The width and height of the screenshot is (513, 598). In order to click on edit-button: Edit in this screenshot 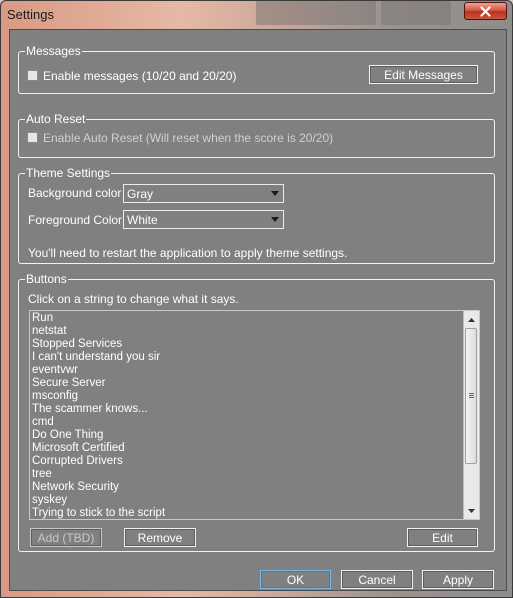, I will do `click(442, 537)`.